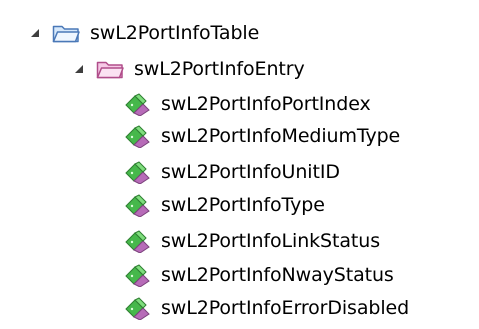 Image resolution: width=479 pixels, height=329 pixels. I want to click on tree-leaf-label: swL2PortInfoLinkStatus, so click(270, 241).